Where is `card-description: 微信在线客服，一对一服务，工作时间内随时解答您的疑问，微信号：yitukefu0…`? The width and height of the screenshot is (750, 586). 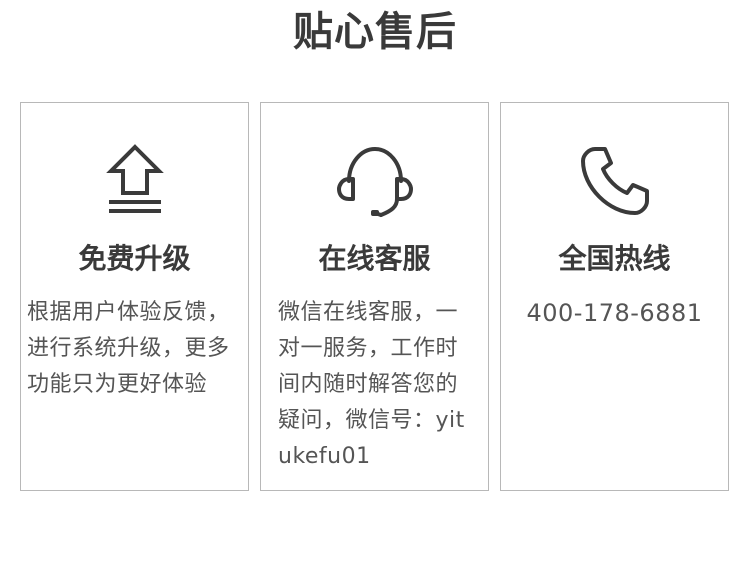 card-description: 微信在线客服，一对一服务，工作时间内随时解答您的疑问，微信号：yitukefu0… is located at coordinates (371, 384).